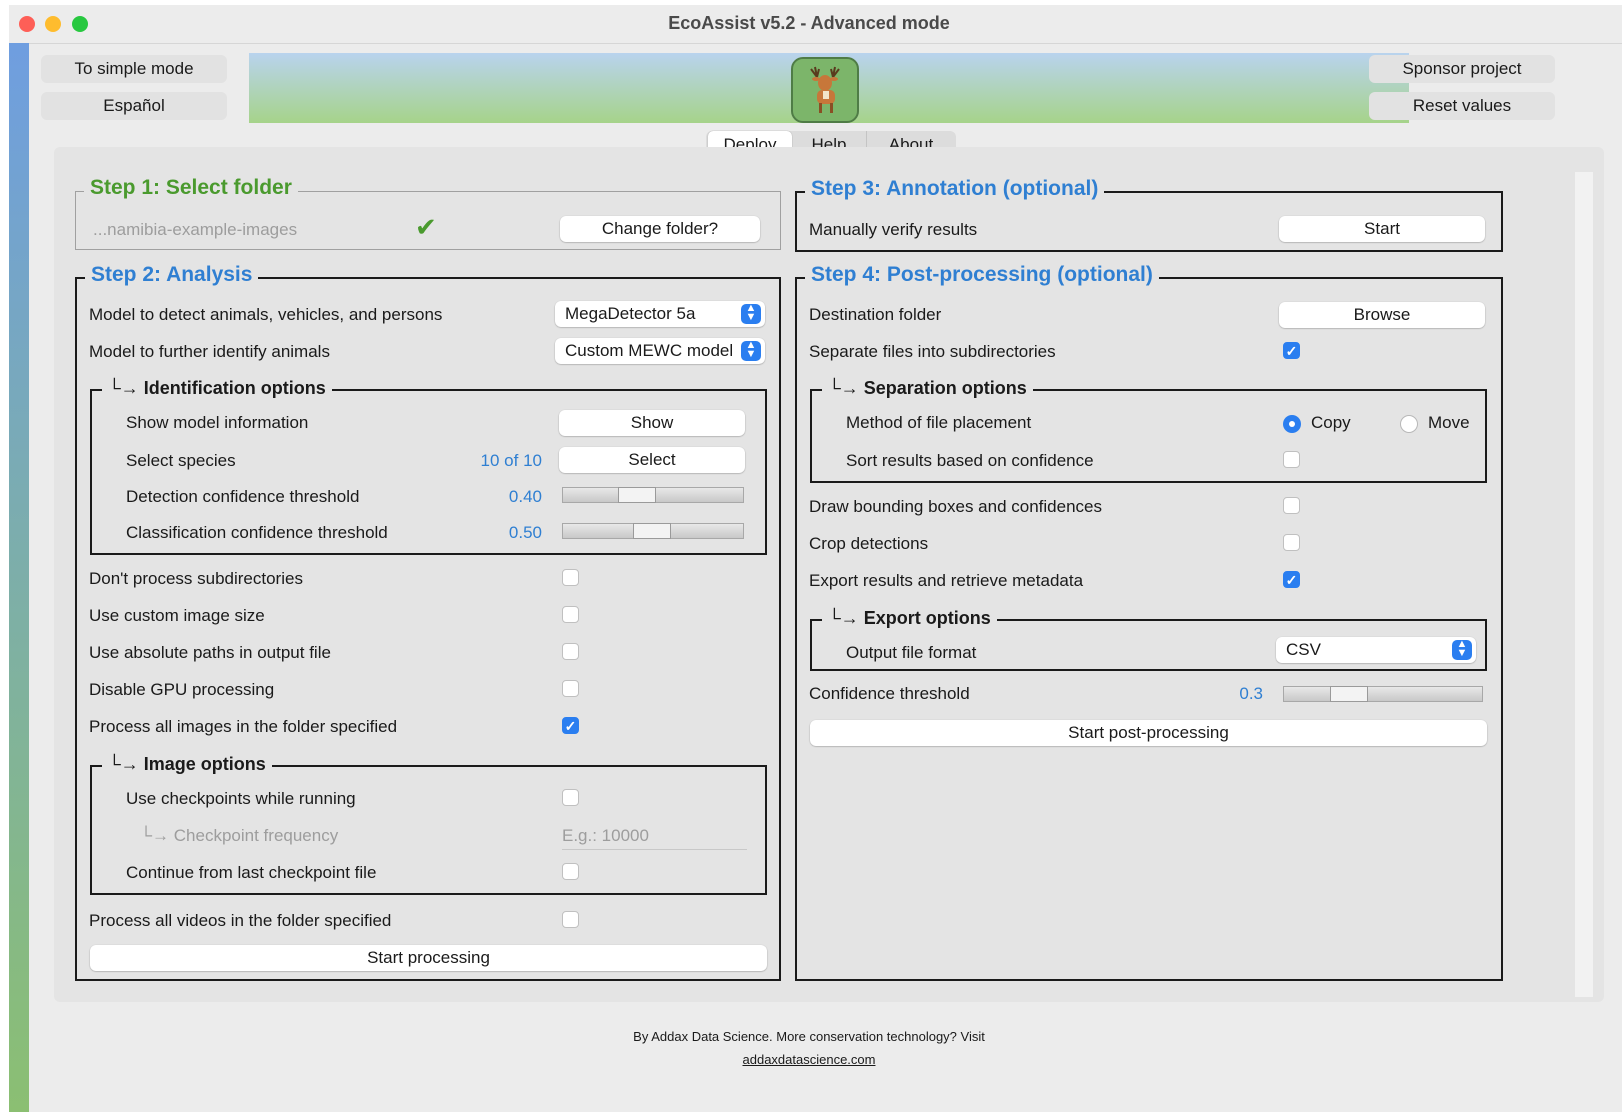 Image resolution: width=1622 pixels, height=1112 pixels. I want to click on draw-boxes-checkbox, so click(1291, 505).